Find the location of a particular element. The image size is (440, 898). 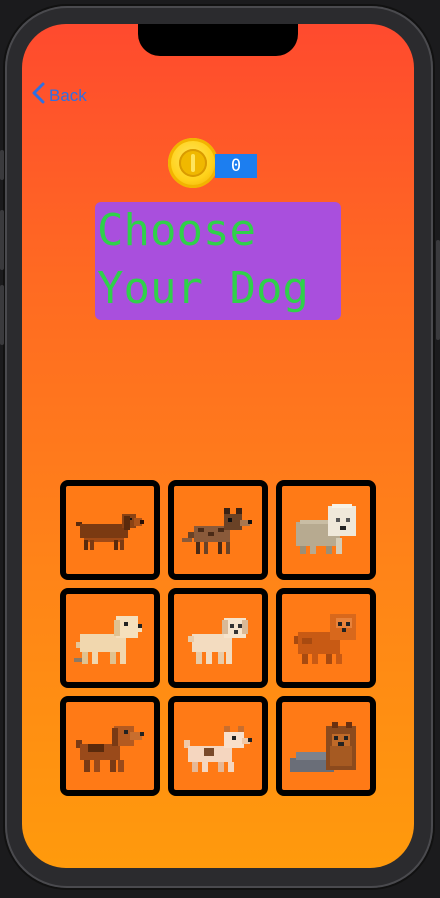

dog-tile-sheepdog is located at coordinates (326, 530).